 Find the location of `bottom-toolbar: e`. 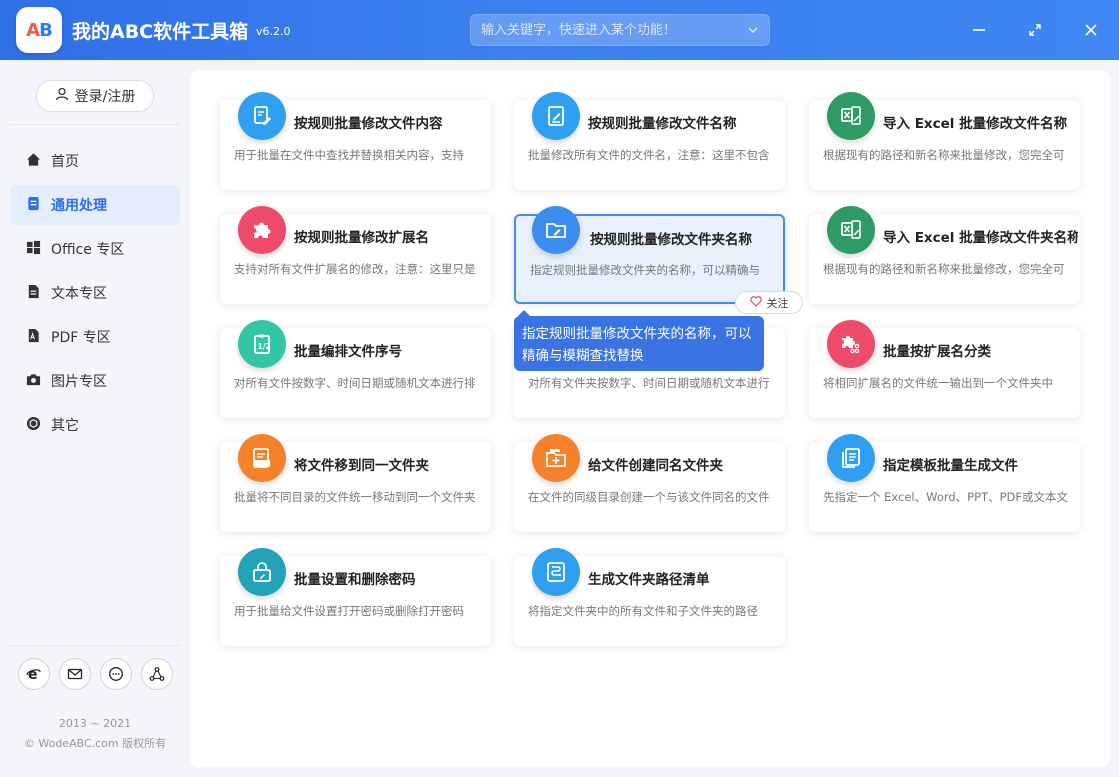

bottom-toolbar: e is located at coordinates (95, 674).